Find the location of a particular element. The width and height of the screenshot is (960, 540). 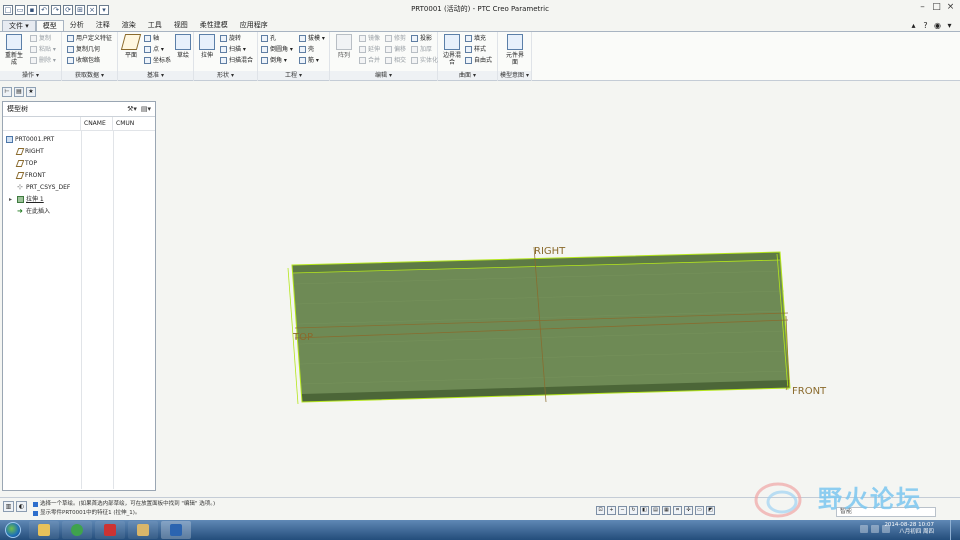

tree-node-csys: ⊹ PRT_CSYS_DEF is located at coordinates (43, 187).